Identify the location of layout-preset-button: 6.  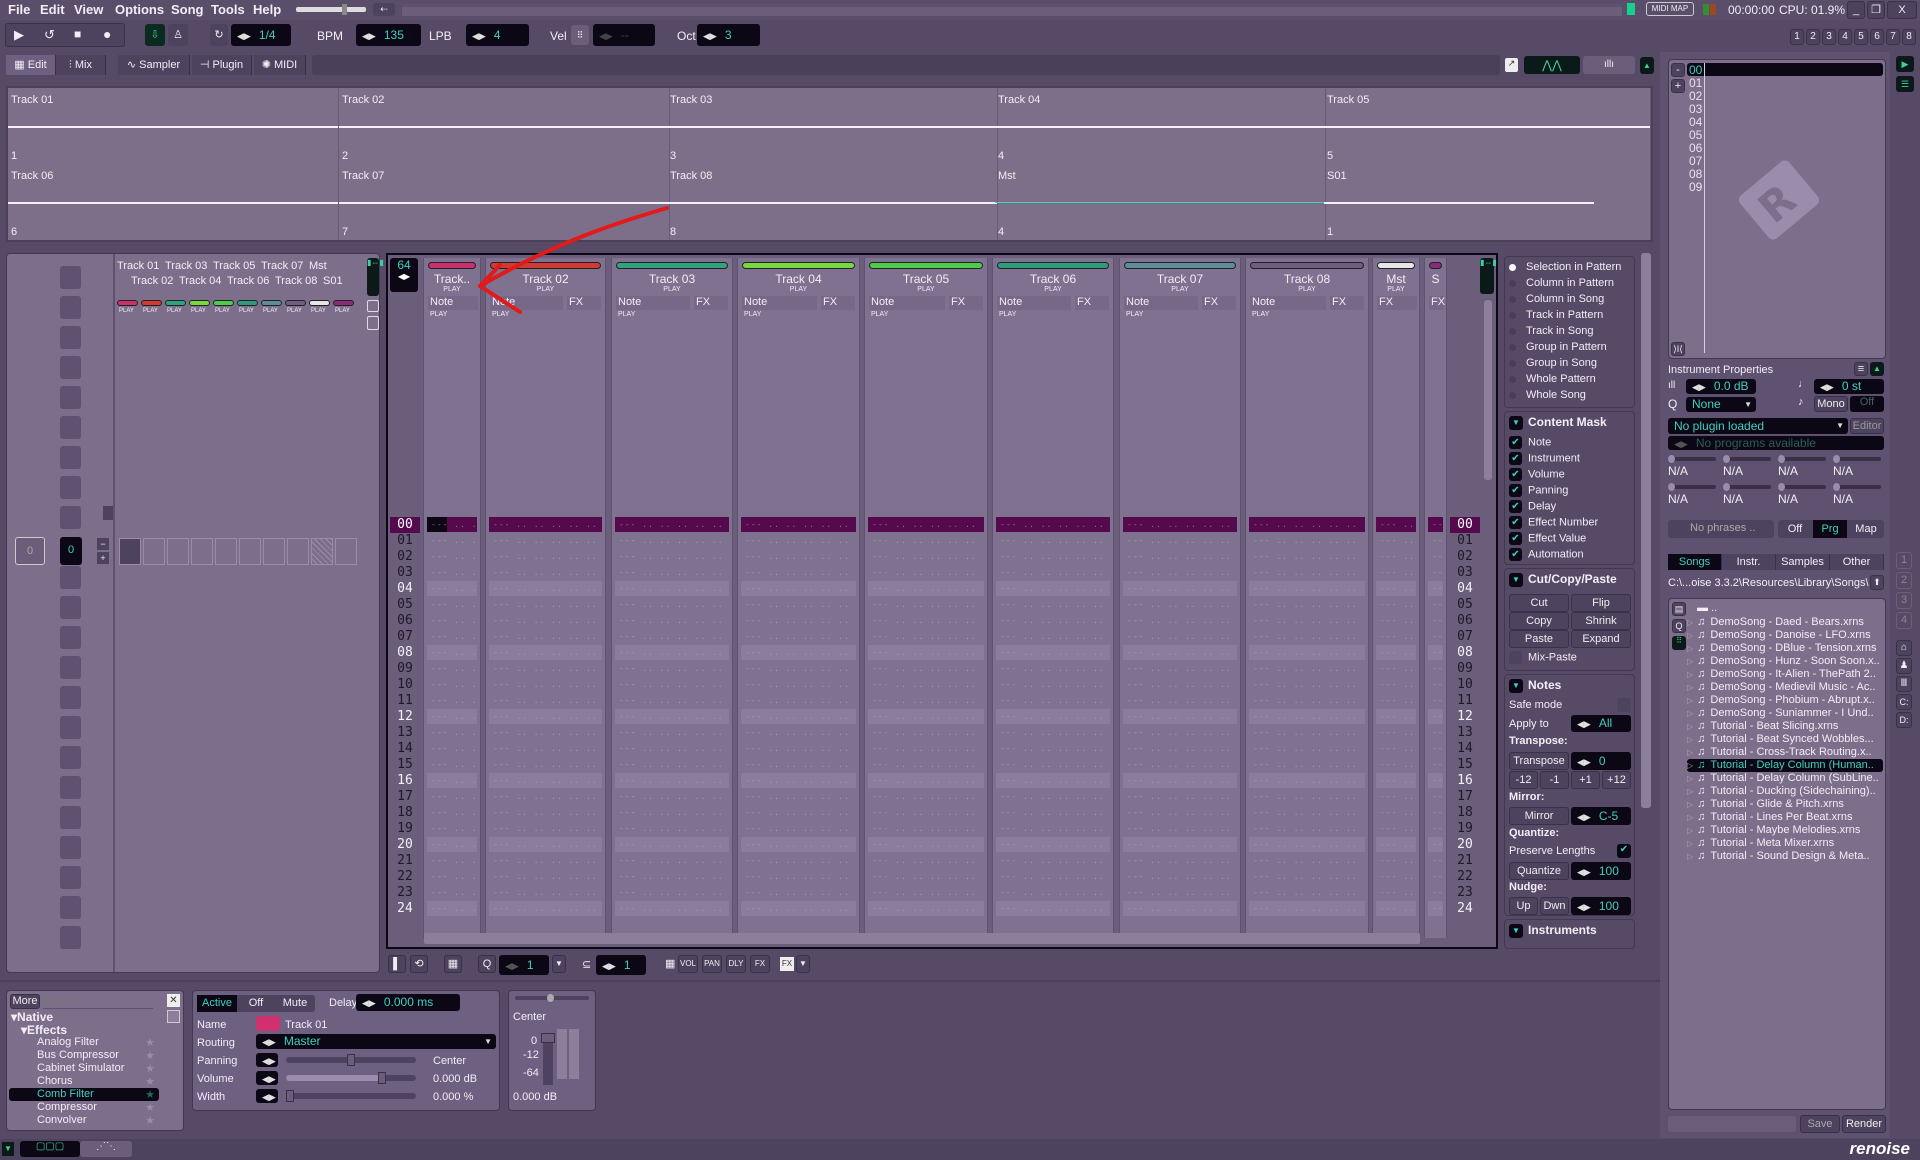
(1877, 37).